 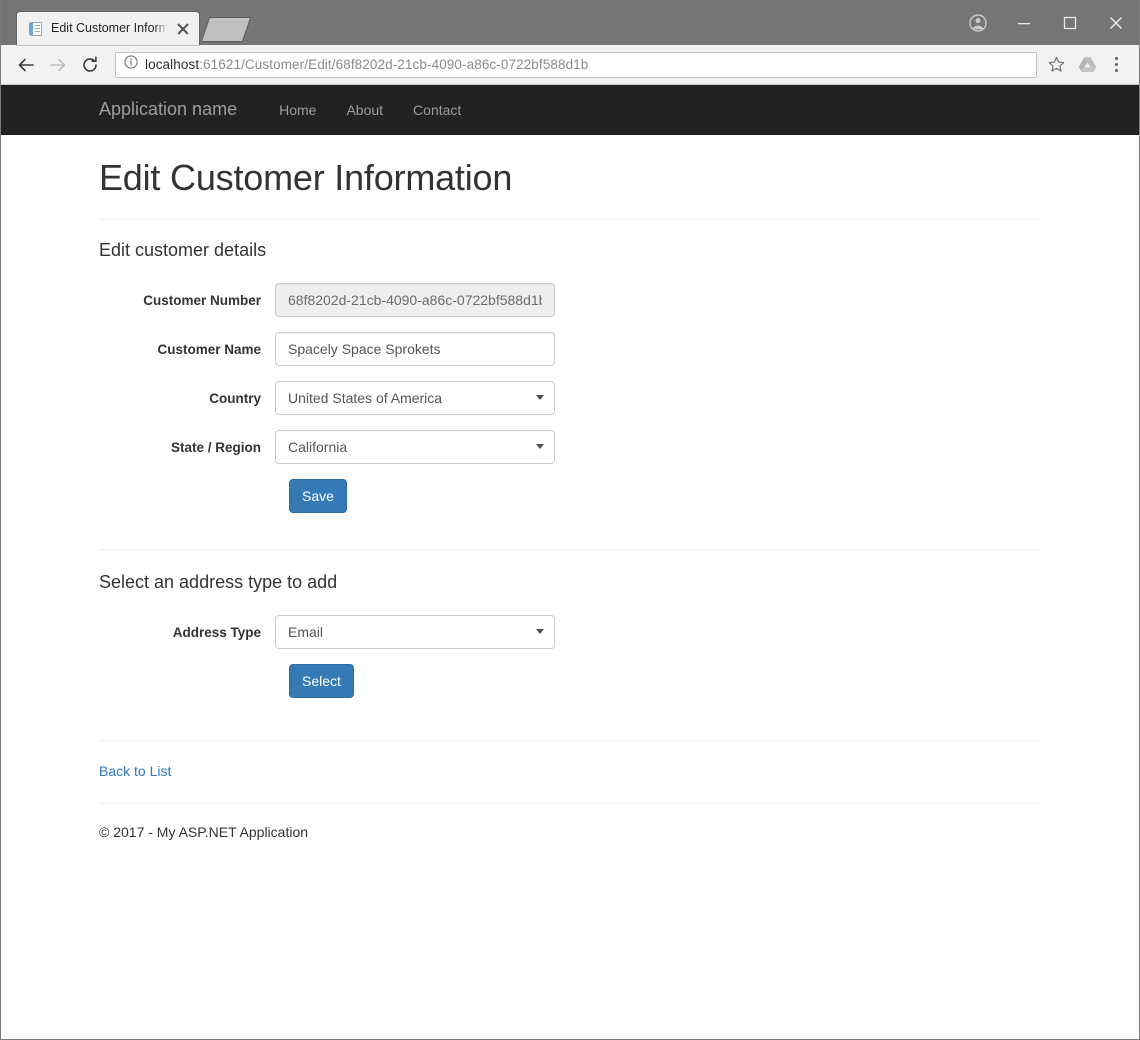 What do you see at coordinates (415, 300) in the screenshot?
I see `customer-number-input` at bounding box center [415, 300].